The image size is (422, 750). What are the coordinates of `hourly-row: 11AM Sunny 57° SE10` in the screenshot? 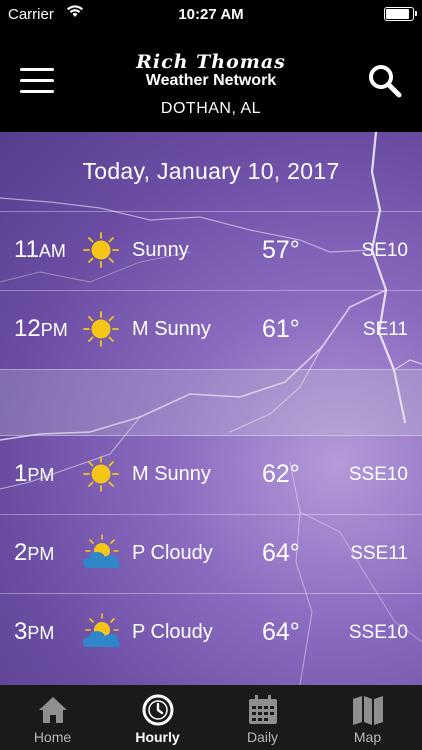 It's located at (211, 250).